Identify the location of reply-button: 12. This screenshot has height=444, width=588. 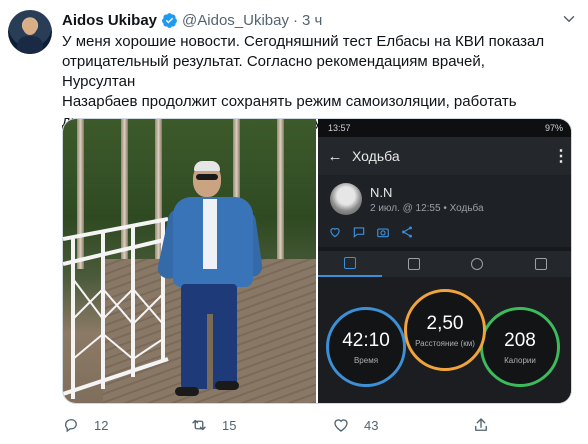
(85, 425).